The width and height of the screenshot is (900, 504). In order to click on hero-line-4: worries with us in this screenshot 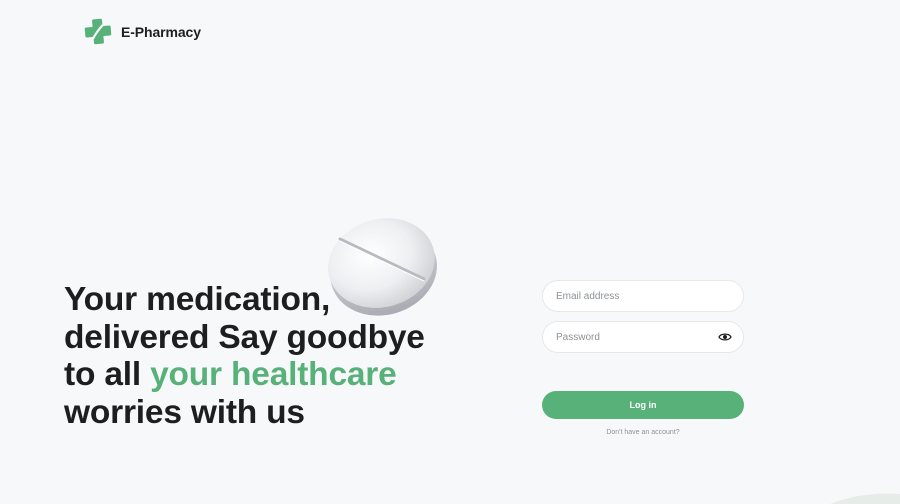, I will do `click(184, 412)`.